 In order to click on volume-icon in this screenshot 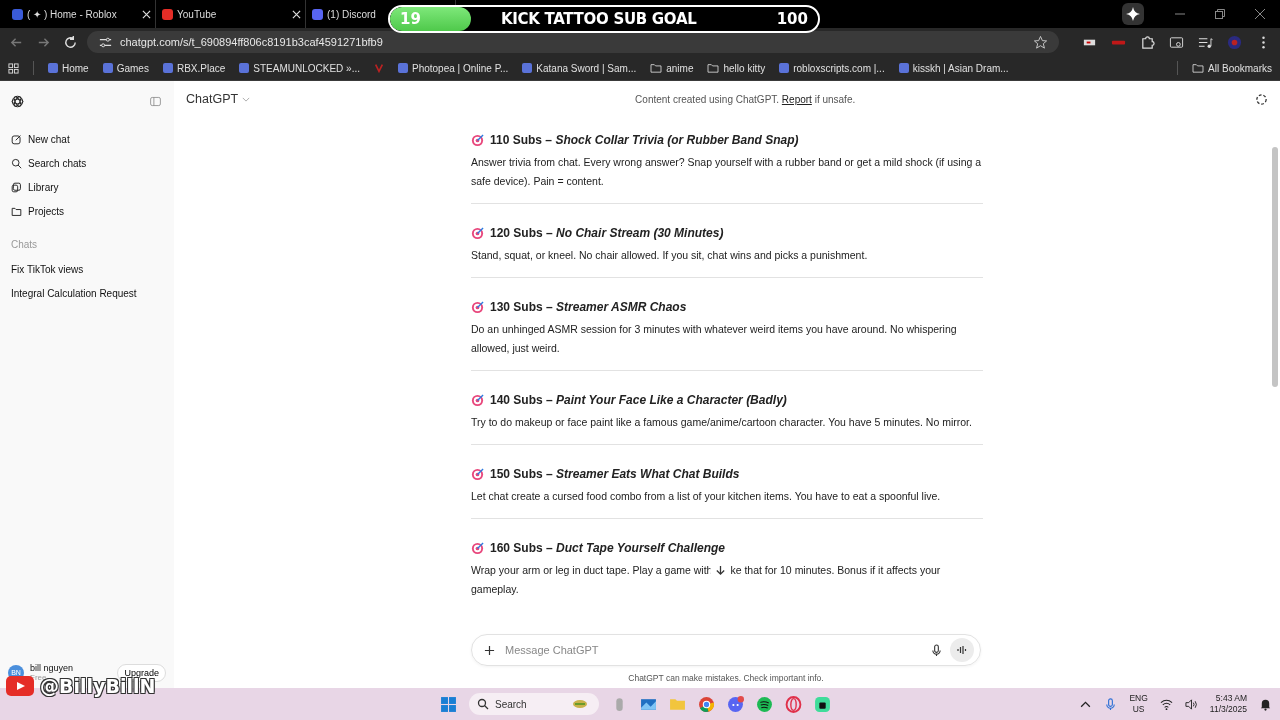, I will do `click(1191, 704)`.